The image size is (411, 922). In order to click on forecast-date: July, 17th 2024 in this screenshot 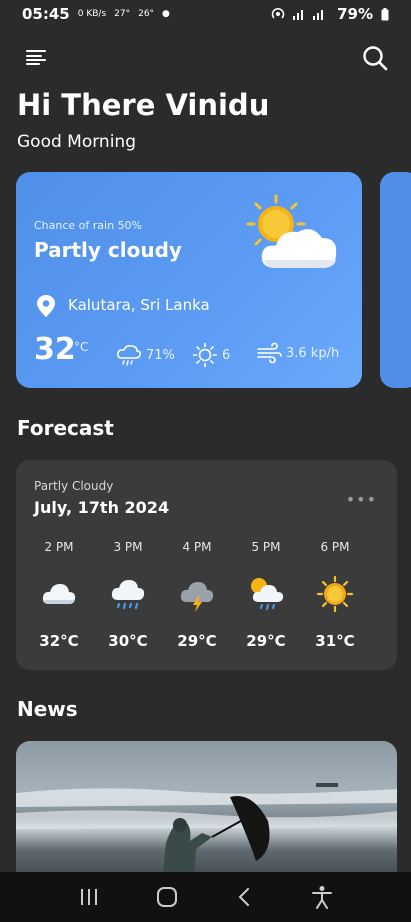, I will do `click(102, 507)`.